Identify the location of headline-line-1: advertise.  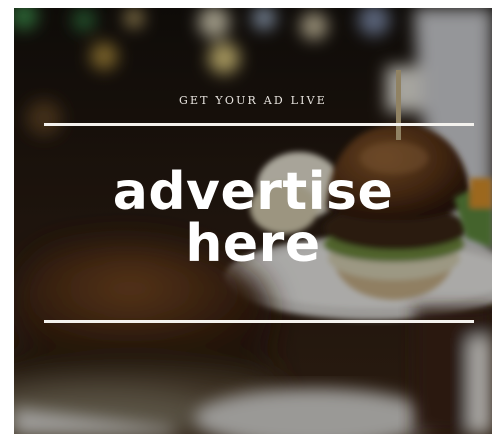
(253, 192).